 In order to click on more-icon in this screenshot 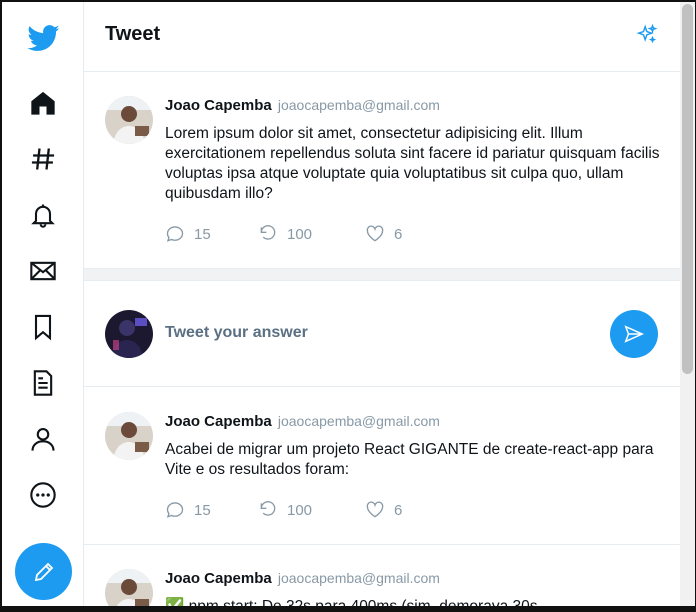, I will do `click(43, 495)`.